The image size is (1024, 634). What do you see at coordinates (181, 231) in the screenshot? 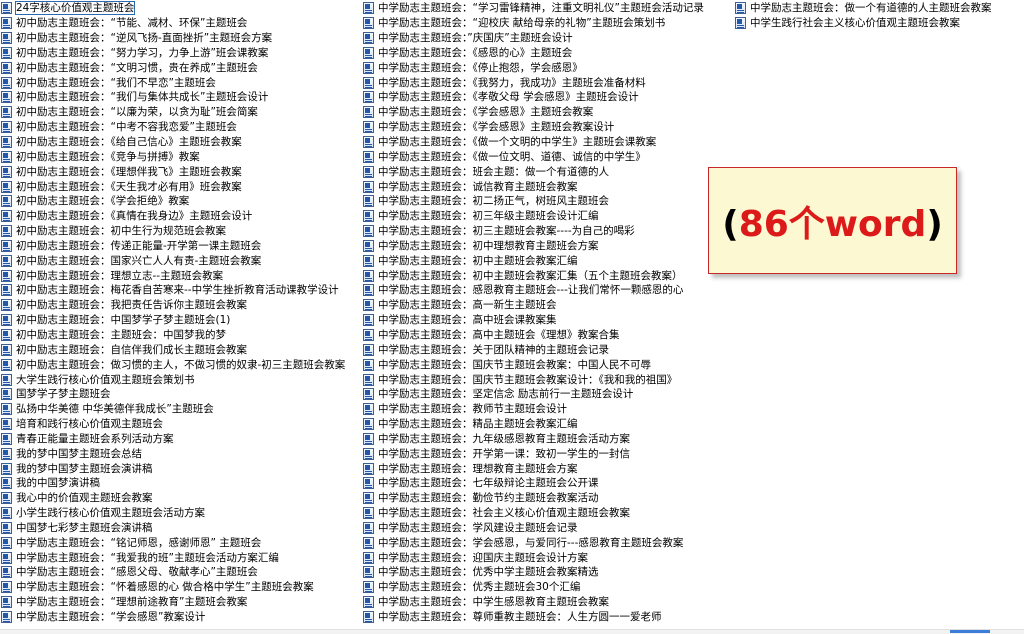
I see `file-item: 初中励志主题班会：初中生行为规范班会教案` at bounding box center [181, 231].